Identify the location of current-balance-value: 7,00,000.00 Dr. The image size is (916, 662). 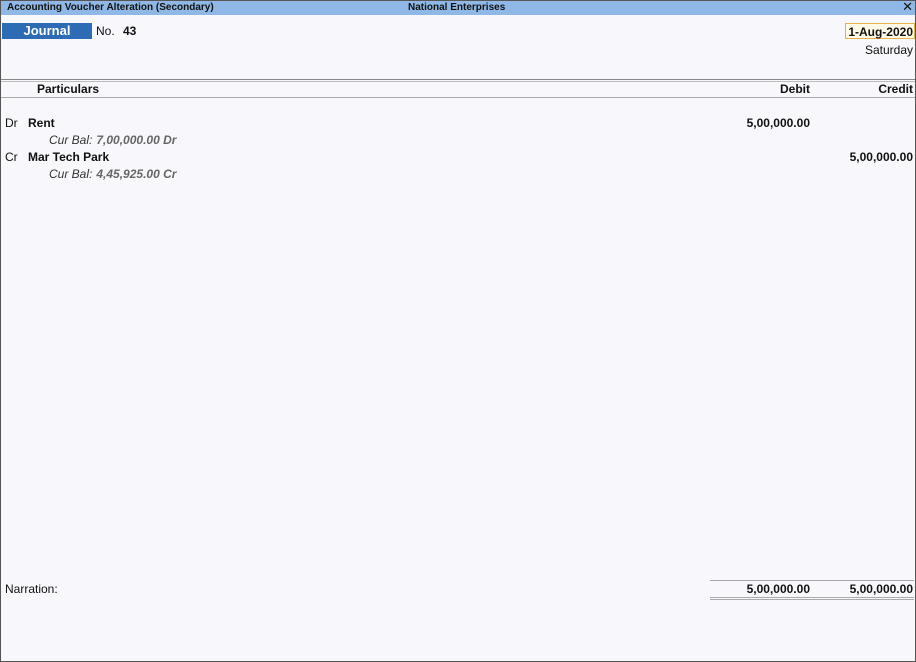
(136, 140).